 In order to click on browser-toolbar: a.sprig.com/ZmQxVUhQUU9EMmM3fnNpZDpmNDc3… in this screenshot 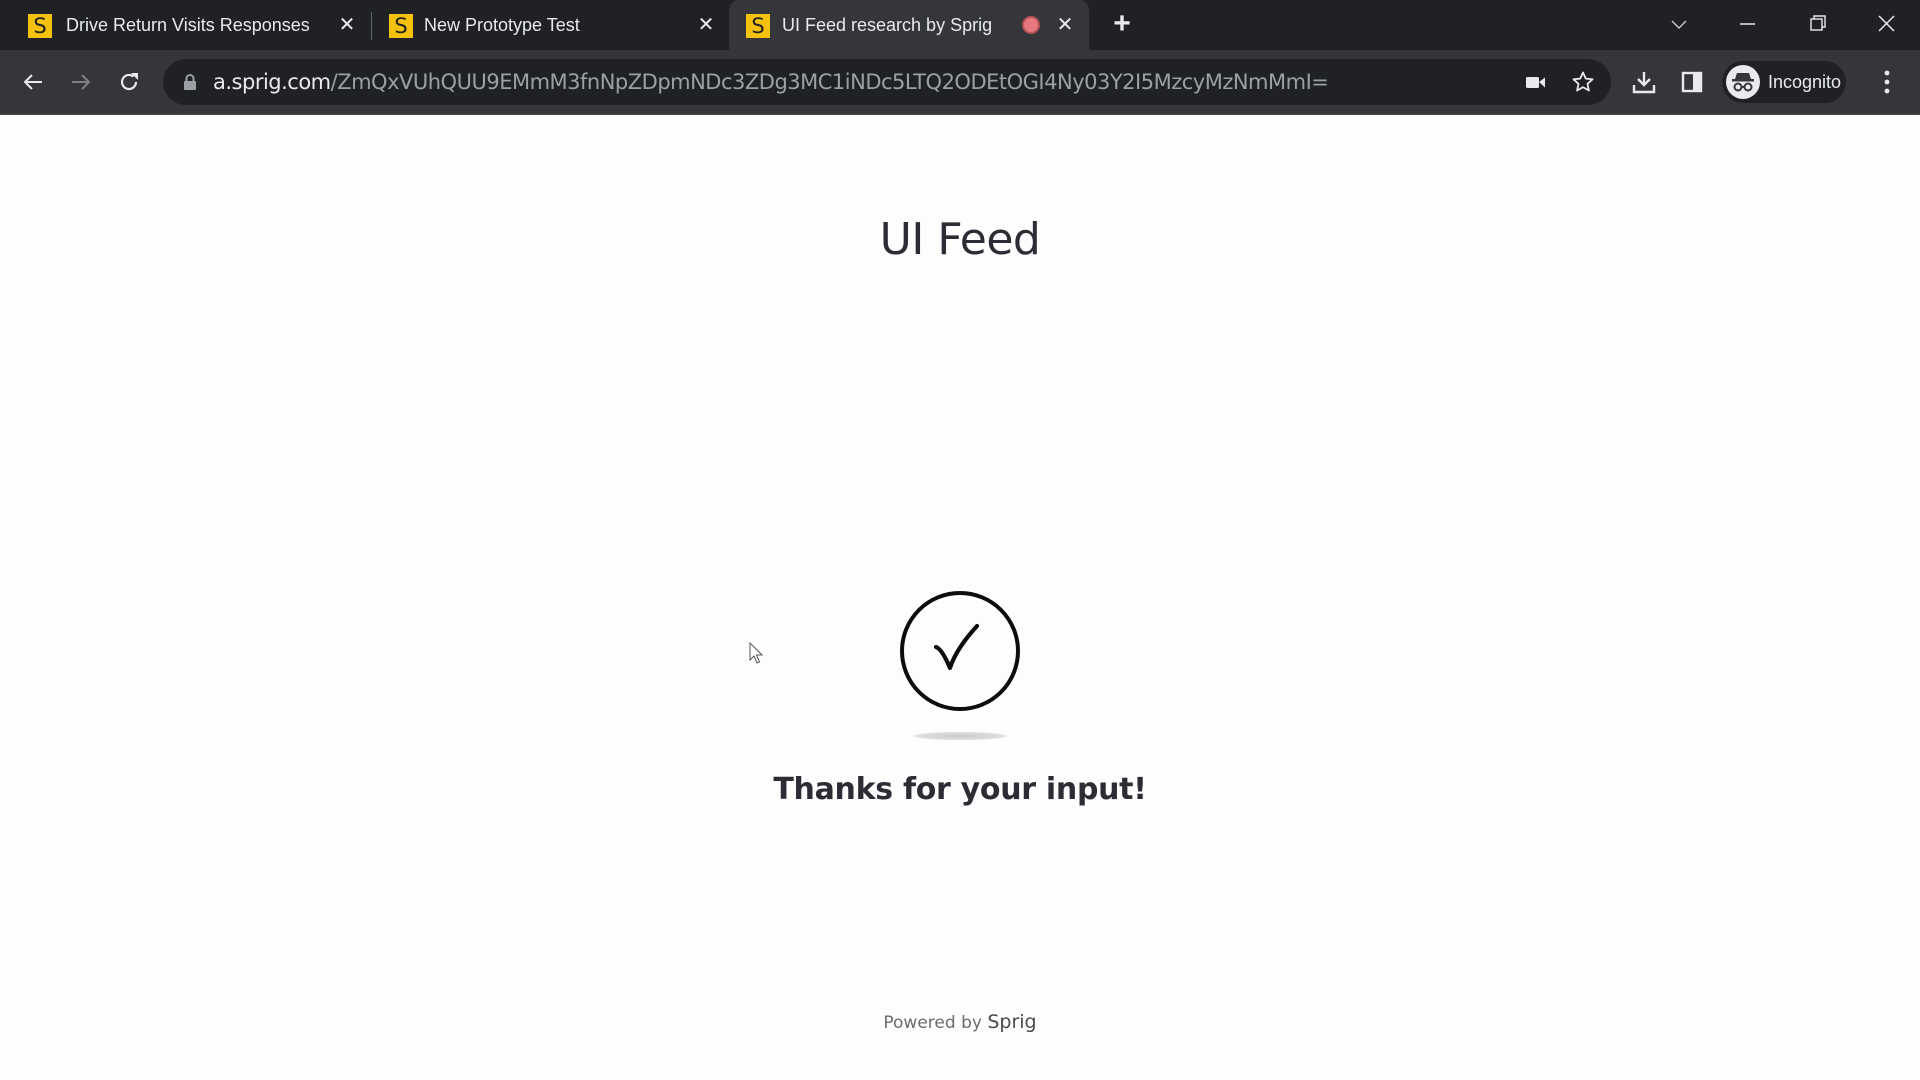, I will do `click(960, 82)`.